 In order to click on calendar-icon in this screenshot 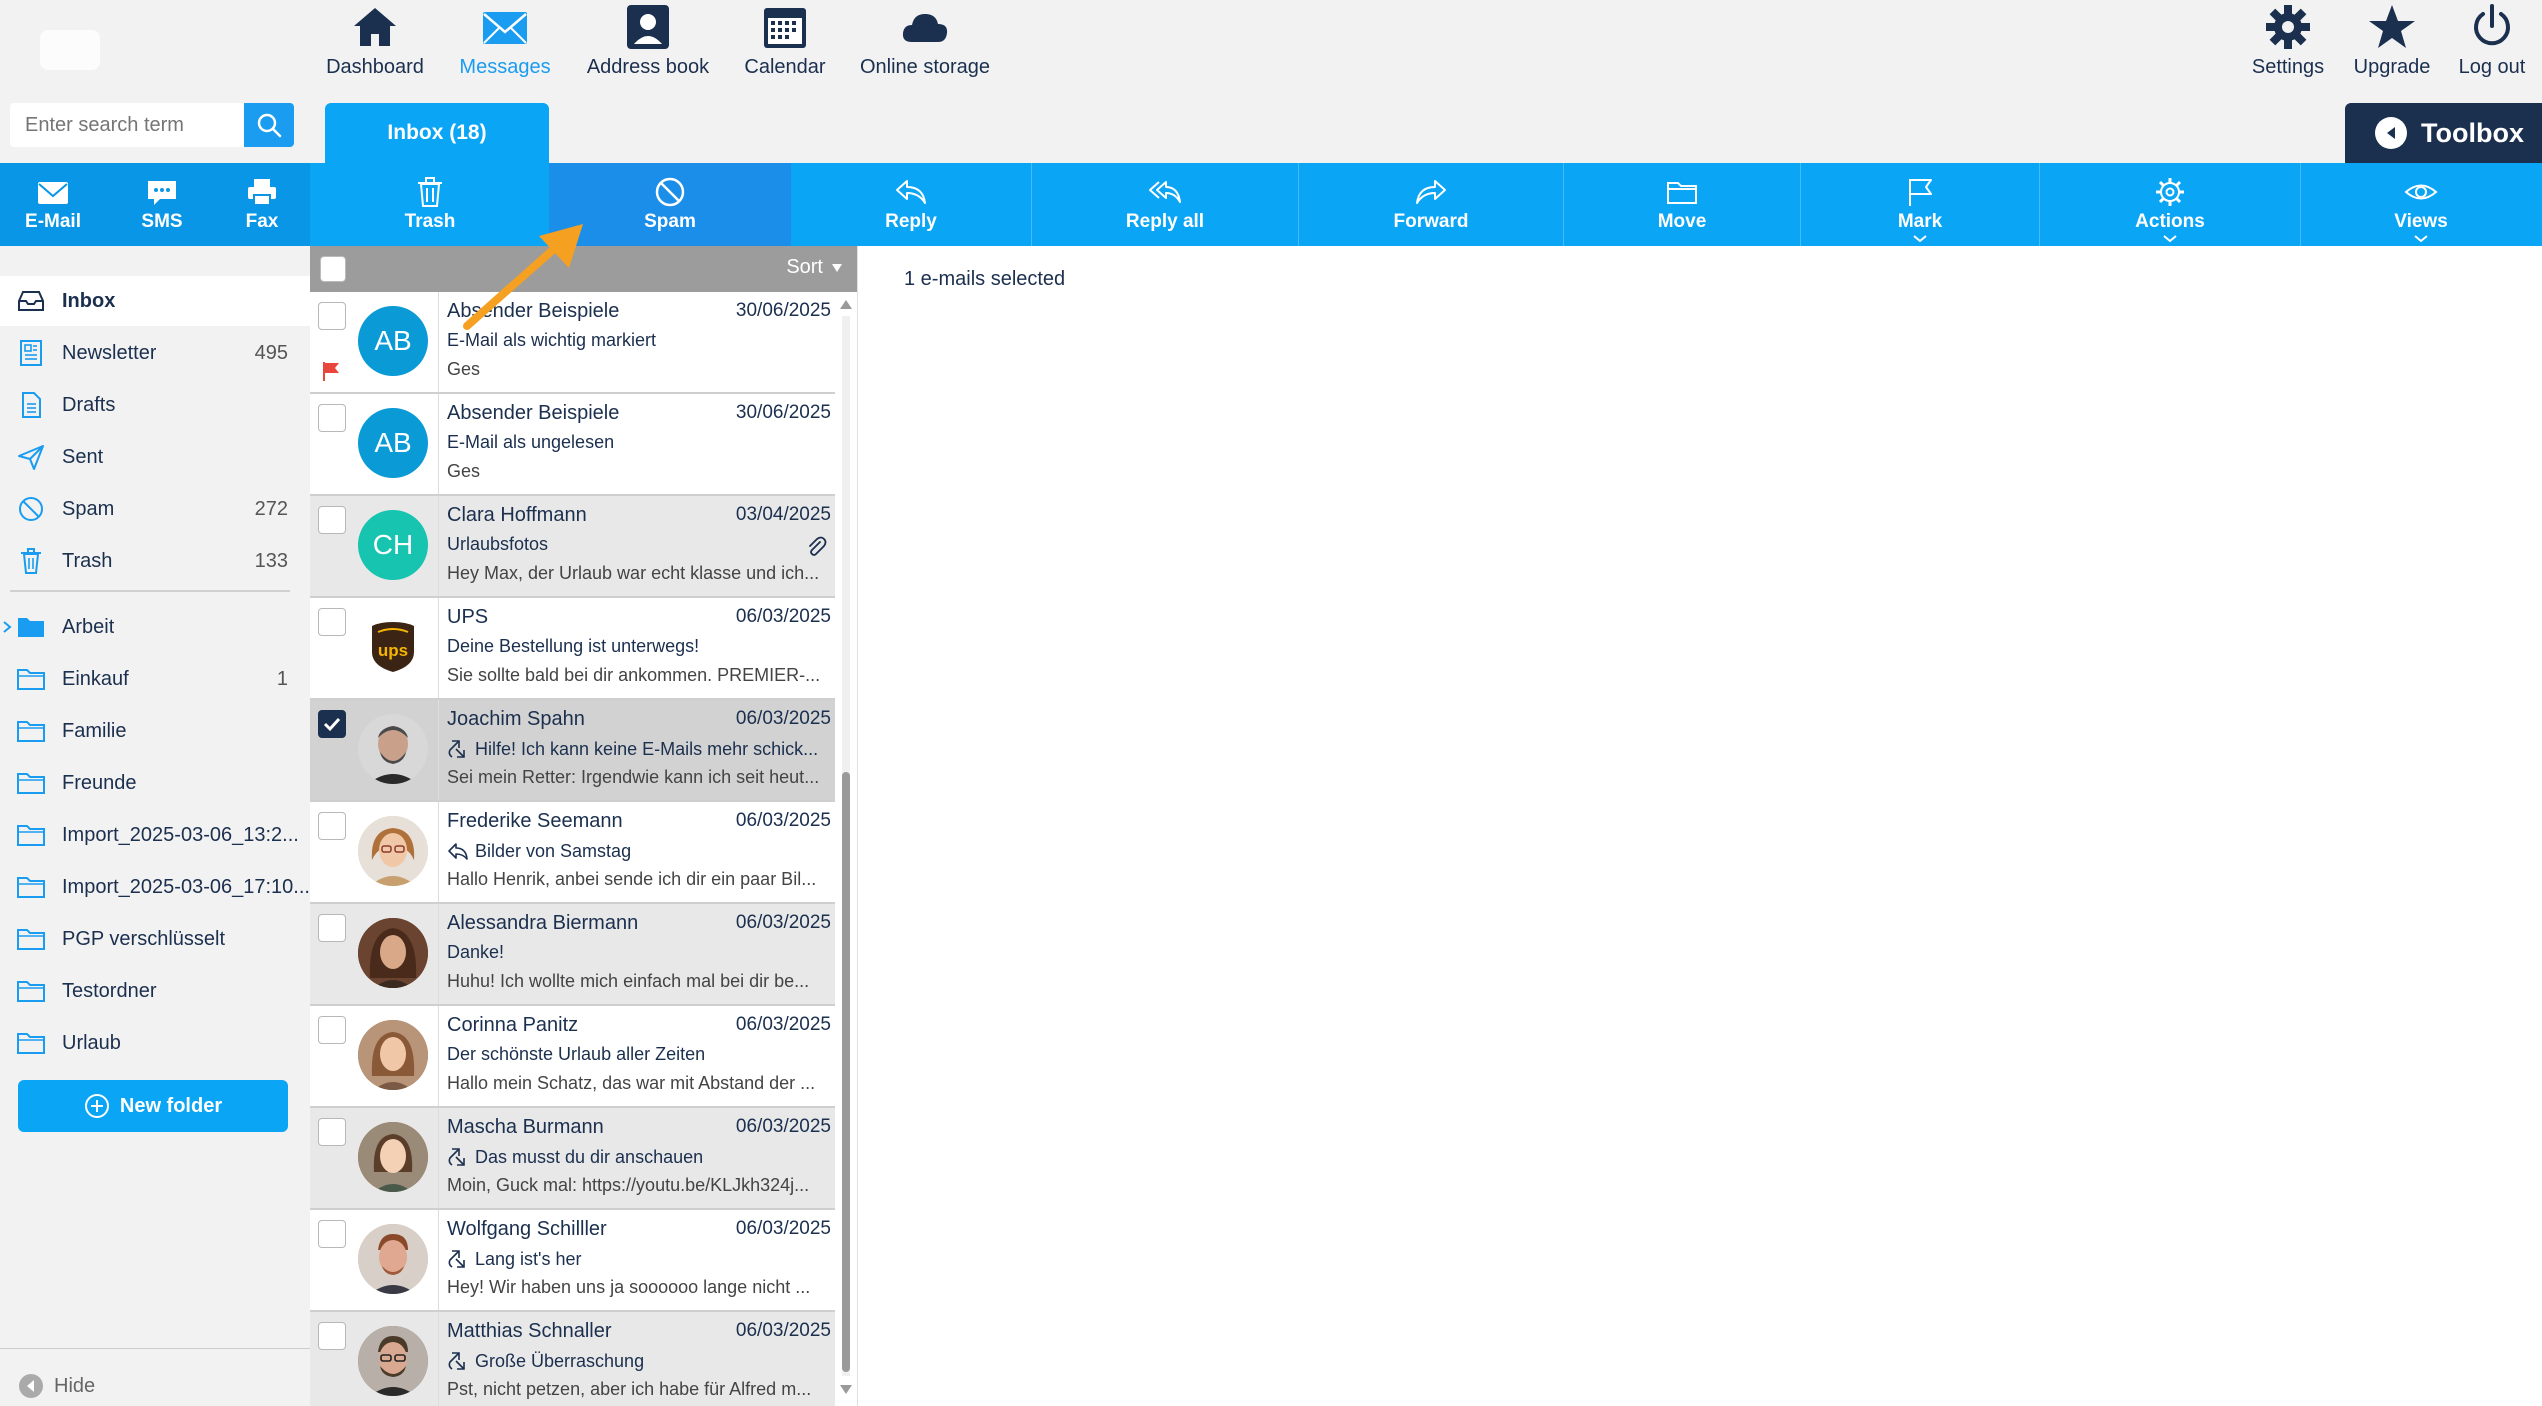, I will do `click(785, 28)`.